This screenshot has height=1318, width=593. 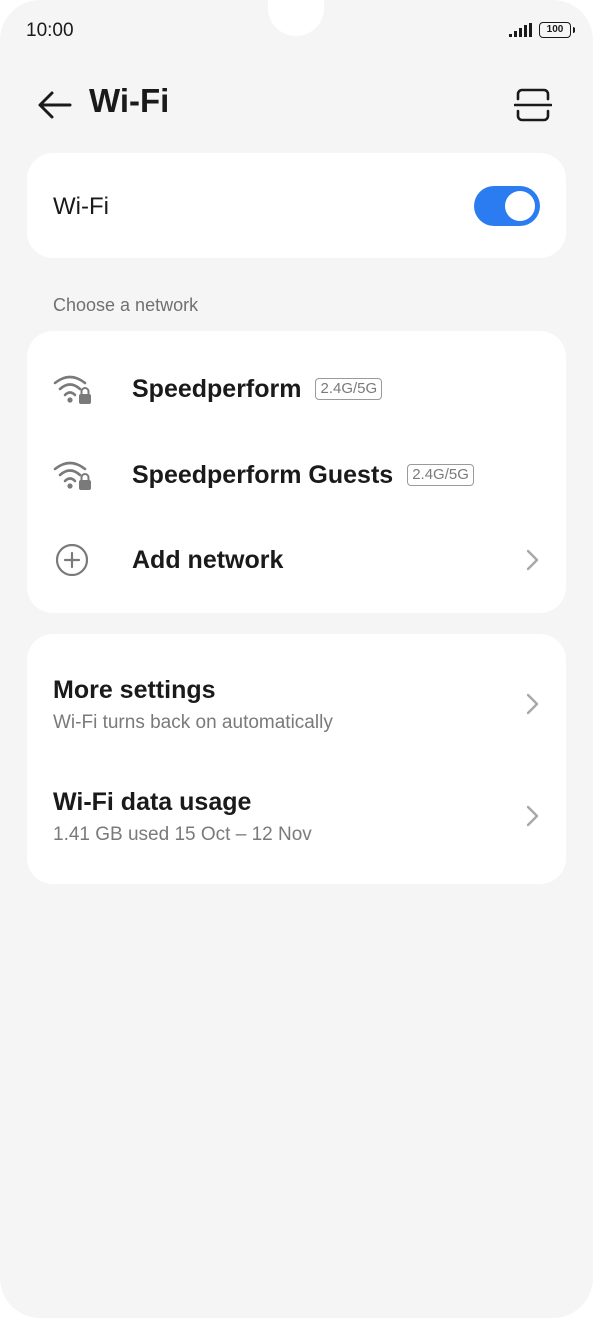 I want to click on battery-icon: 100, so click(x=557, y=30).